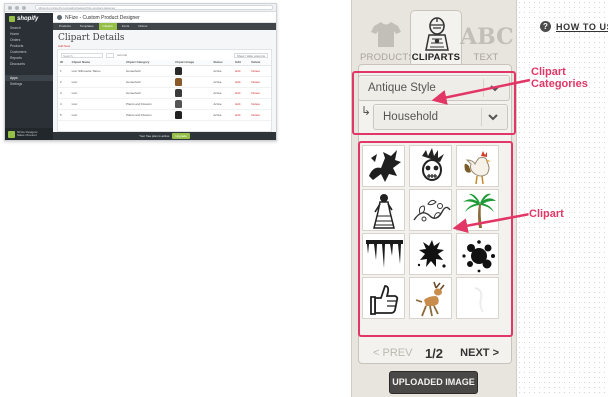 This screenshot has height=397, width=608. I want to click on cell-name: Lion Silhouette Tattoo, so click(97, 71).